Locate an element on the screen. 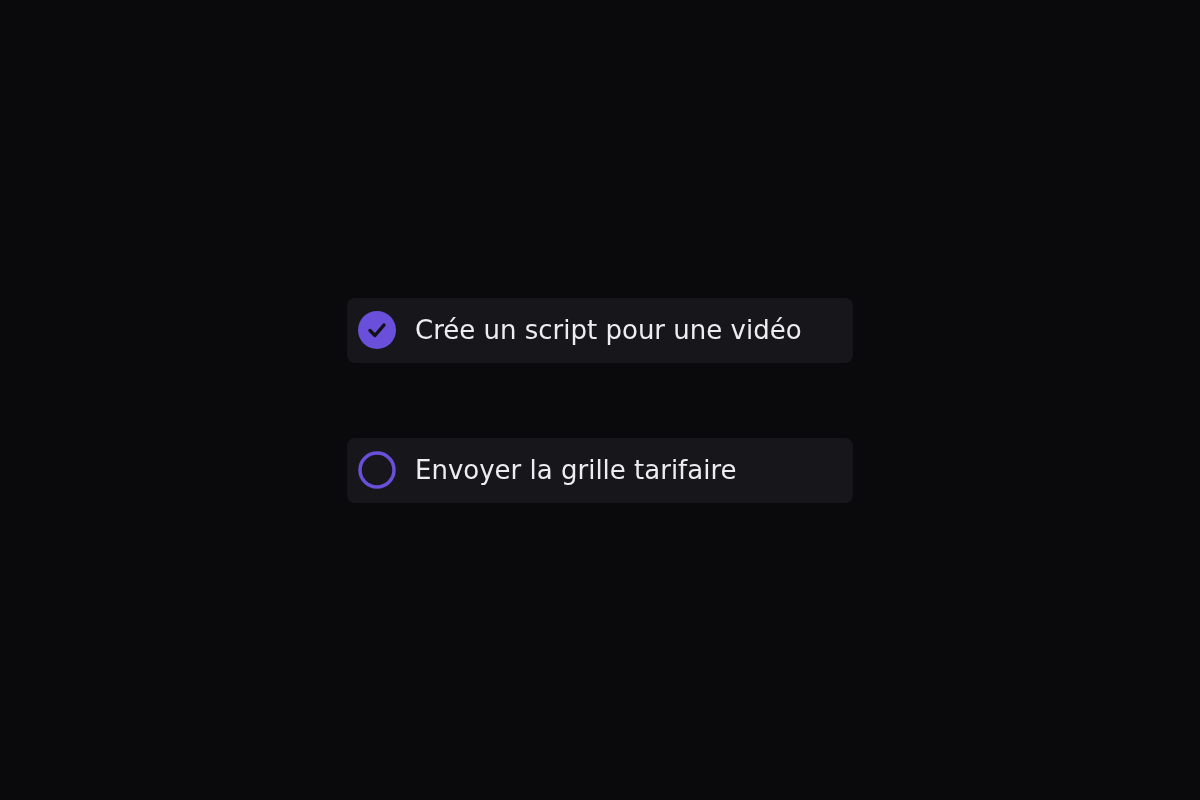  task-item: Envoyer la grille tarifaire is located at coordinates (600, 470).